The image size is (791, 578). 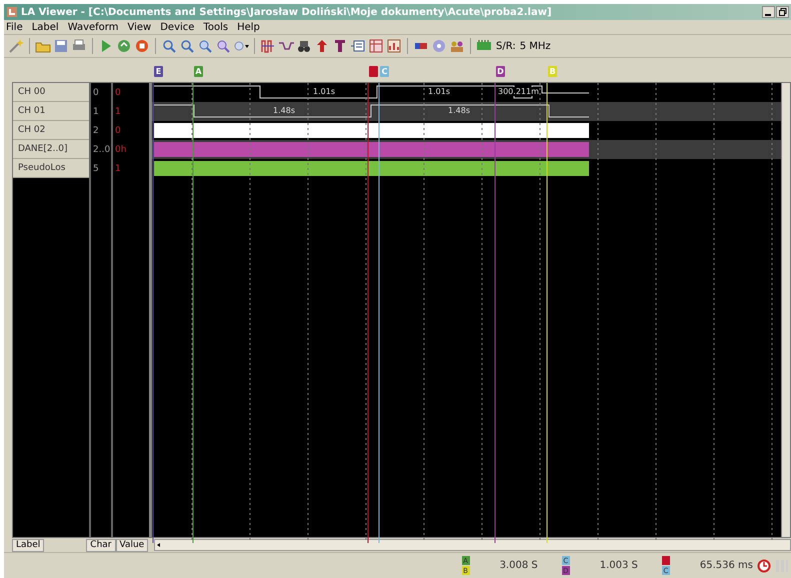 What do you see at coordinates (12, 12) in the screenshot?
I see `app-icon` at bounding box center [12, 12].